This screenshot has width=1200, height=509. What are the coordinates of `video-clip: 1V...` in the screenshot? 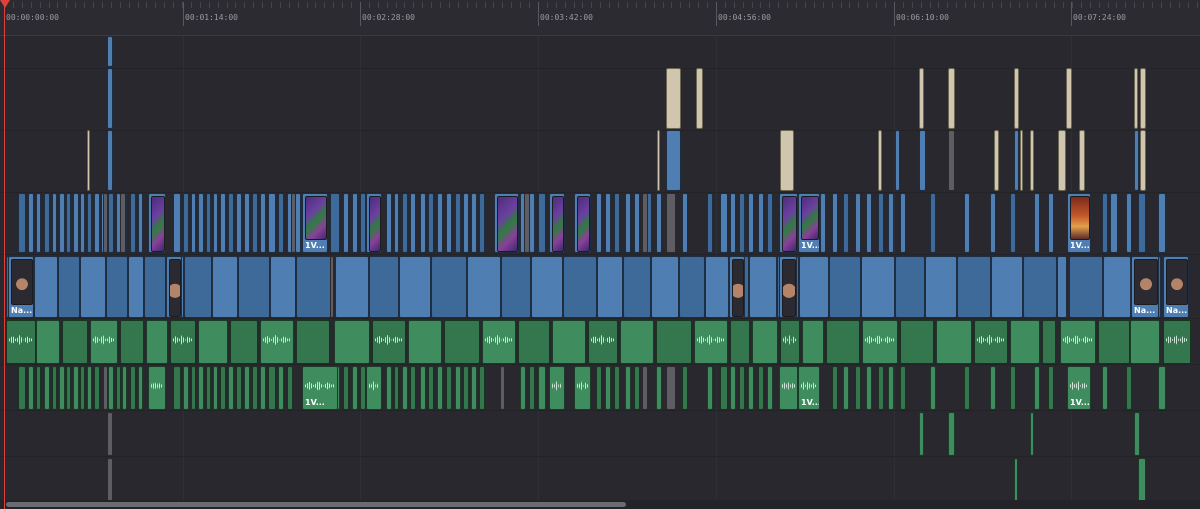 It's located at (809, 223).